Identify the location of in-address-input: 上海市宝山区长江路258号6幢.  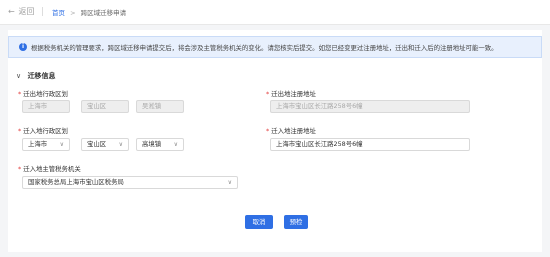
(370, 144).